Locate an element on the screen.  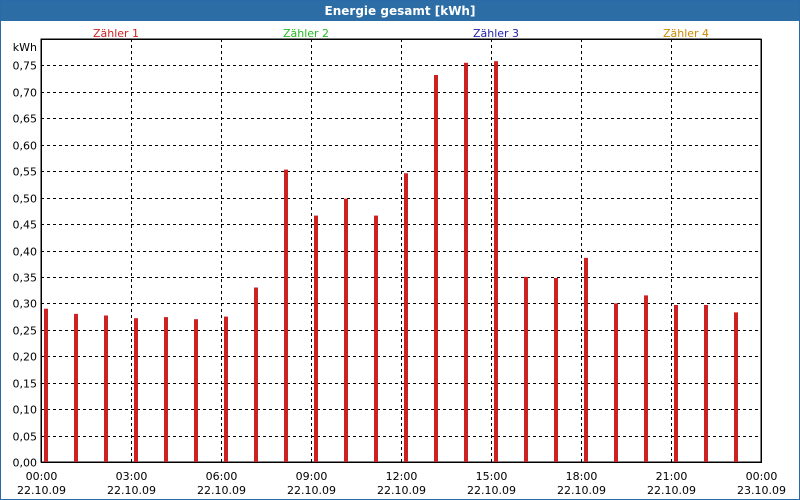
y-tick-label: 0,40 is located at coordinates (25, 252).